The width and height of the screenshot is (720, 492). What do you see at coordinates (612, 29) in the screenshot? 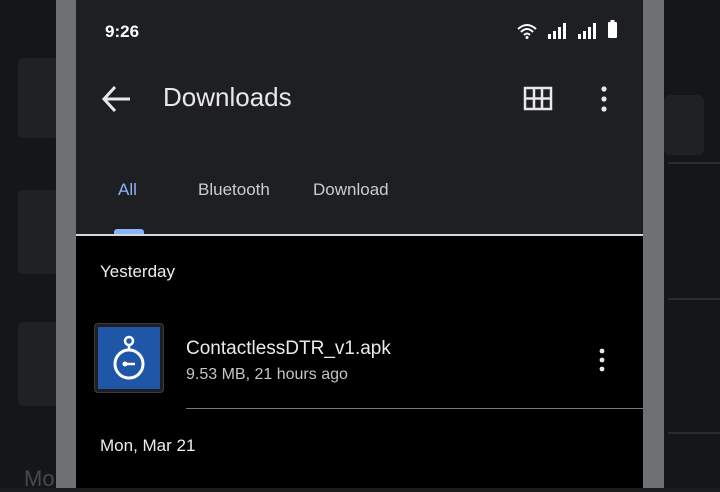
I see `battery-icon` at bounding box center [612, 29].